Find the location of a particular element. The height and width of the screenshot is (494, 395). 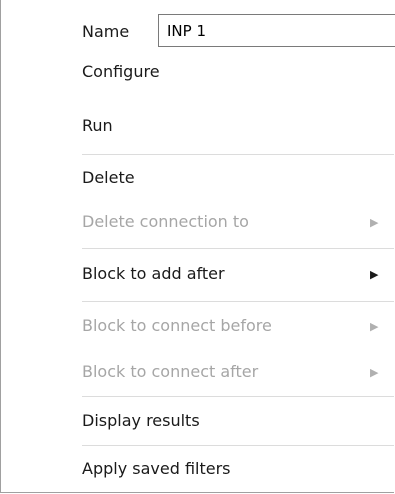

menu-item-delete-connection-to: Delete connection to ▶ is located at coordinates (197, 222).